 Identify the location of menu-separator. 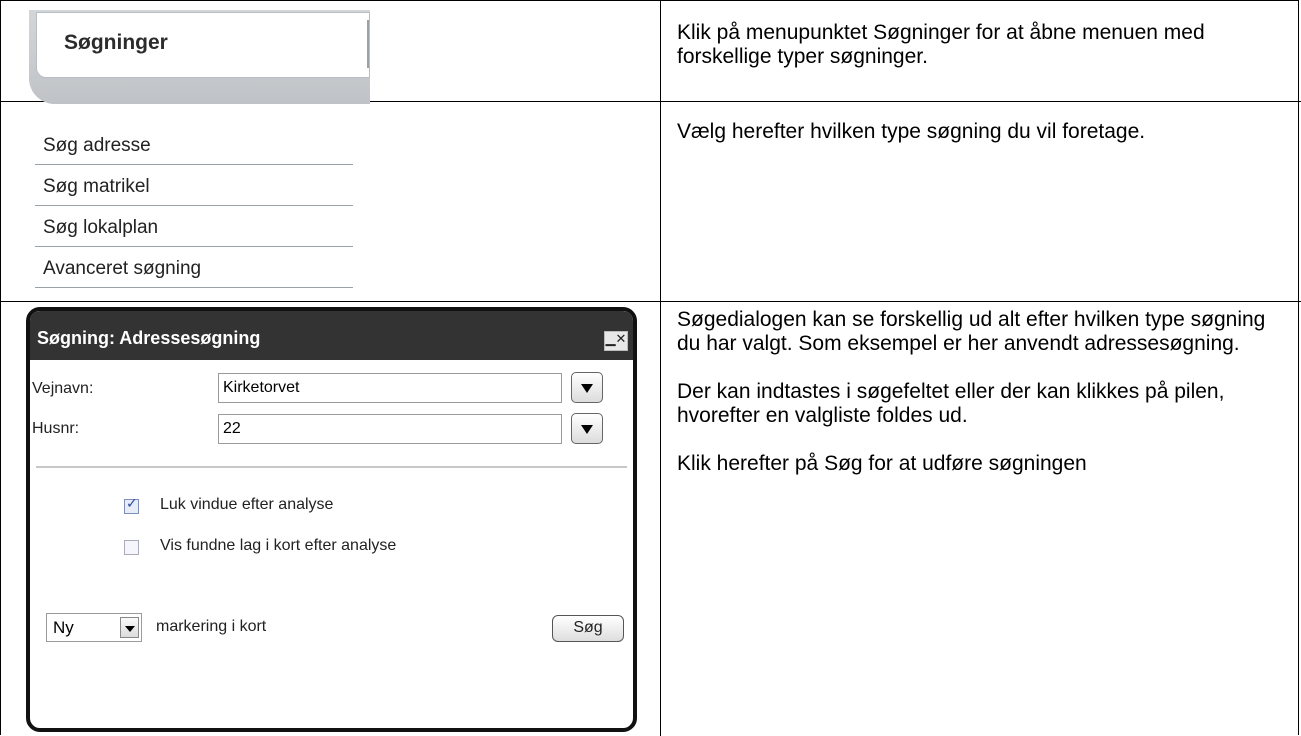
(368, 44).